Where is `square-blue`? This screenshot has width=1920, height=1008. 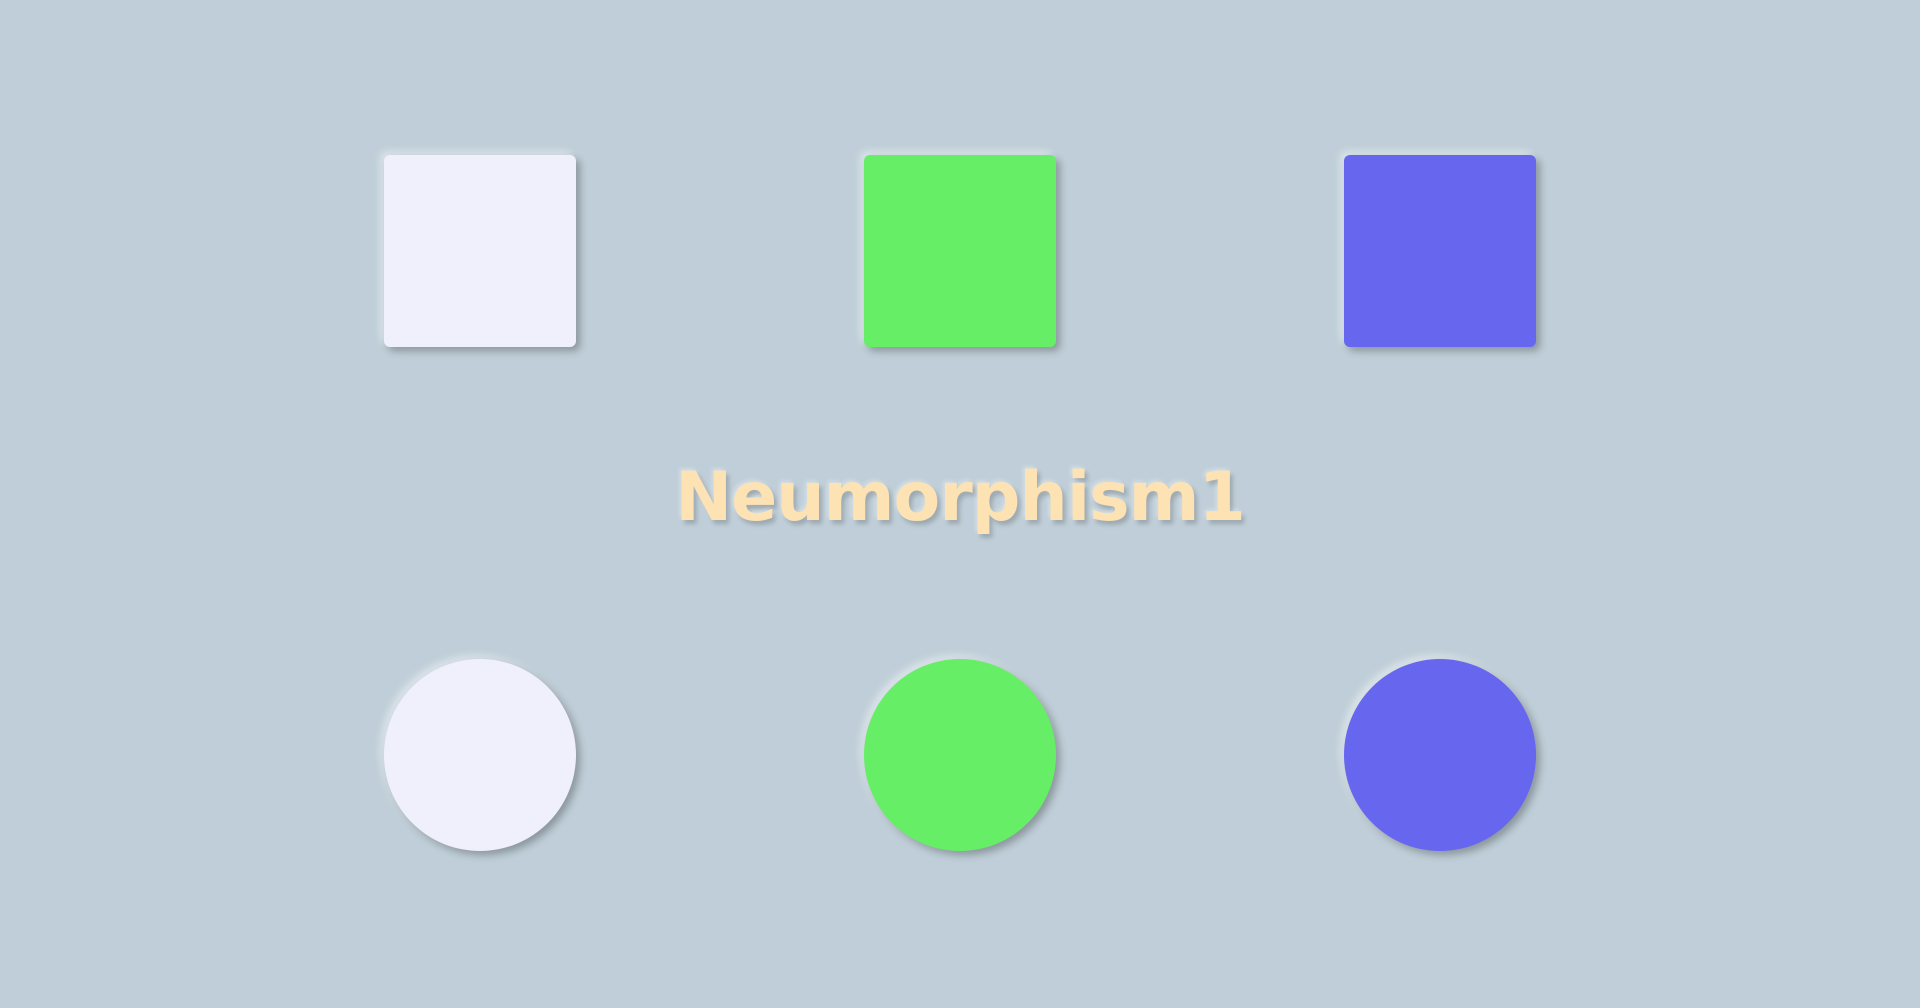 square-blue is located at coordinates (1440, 251).